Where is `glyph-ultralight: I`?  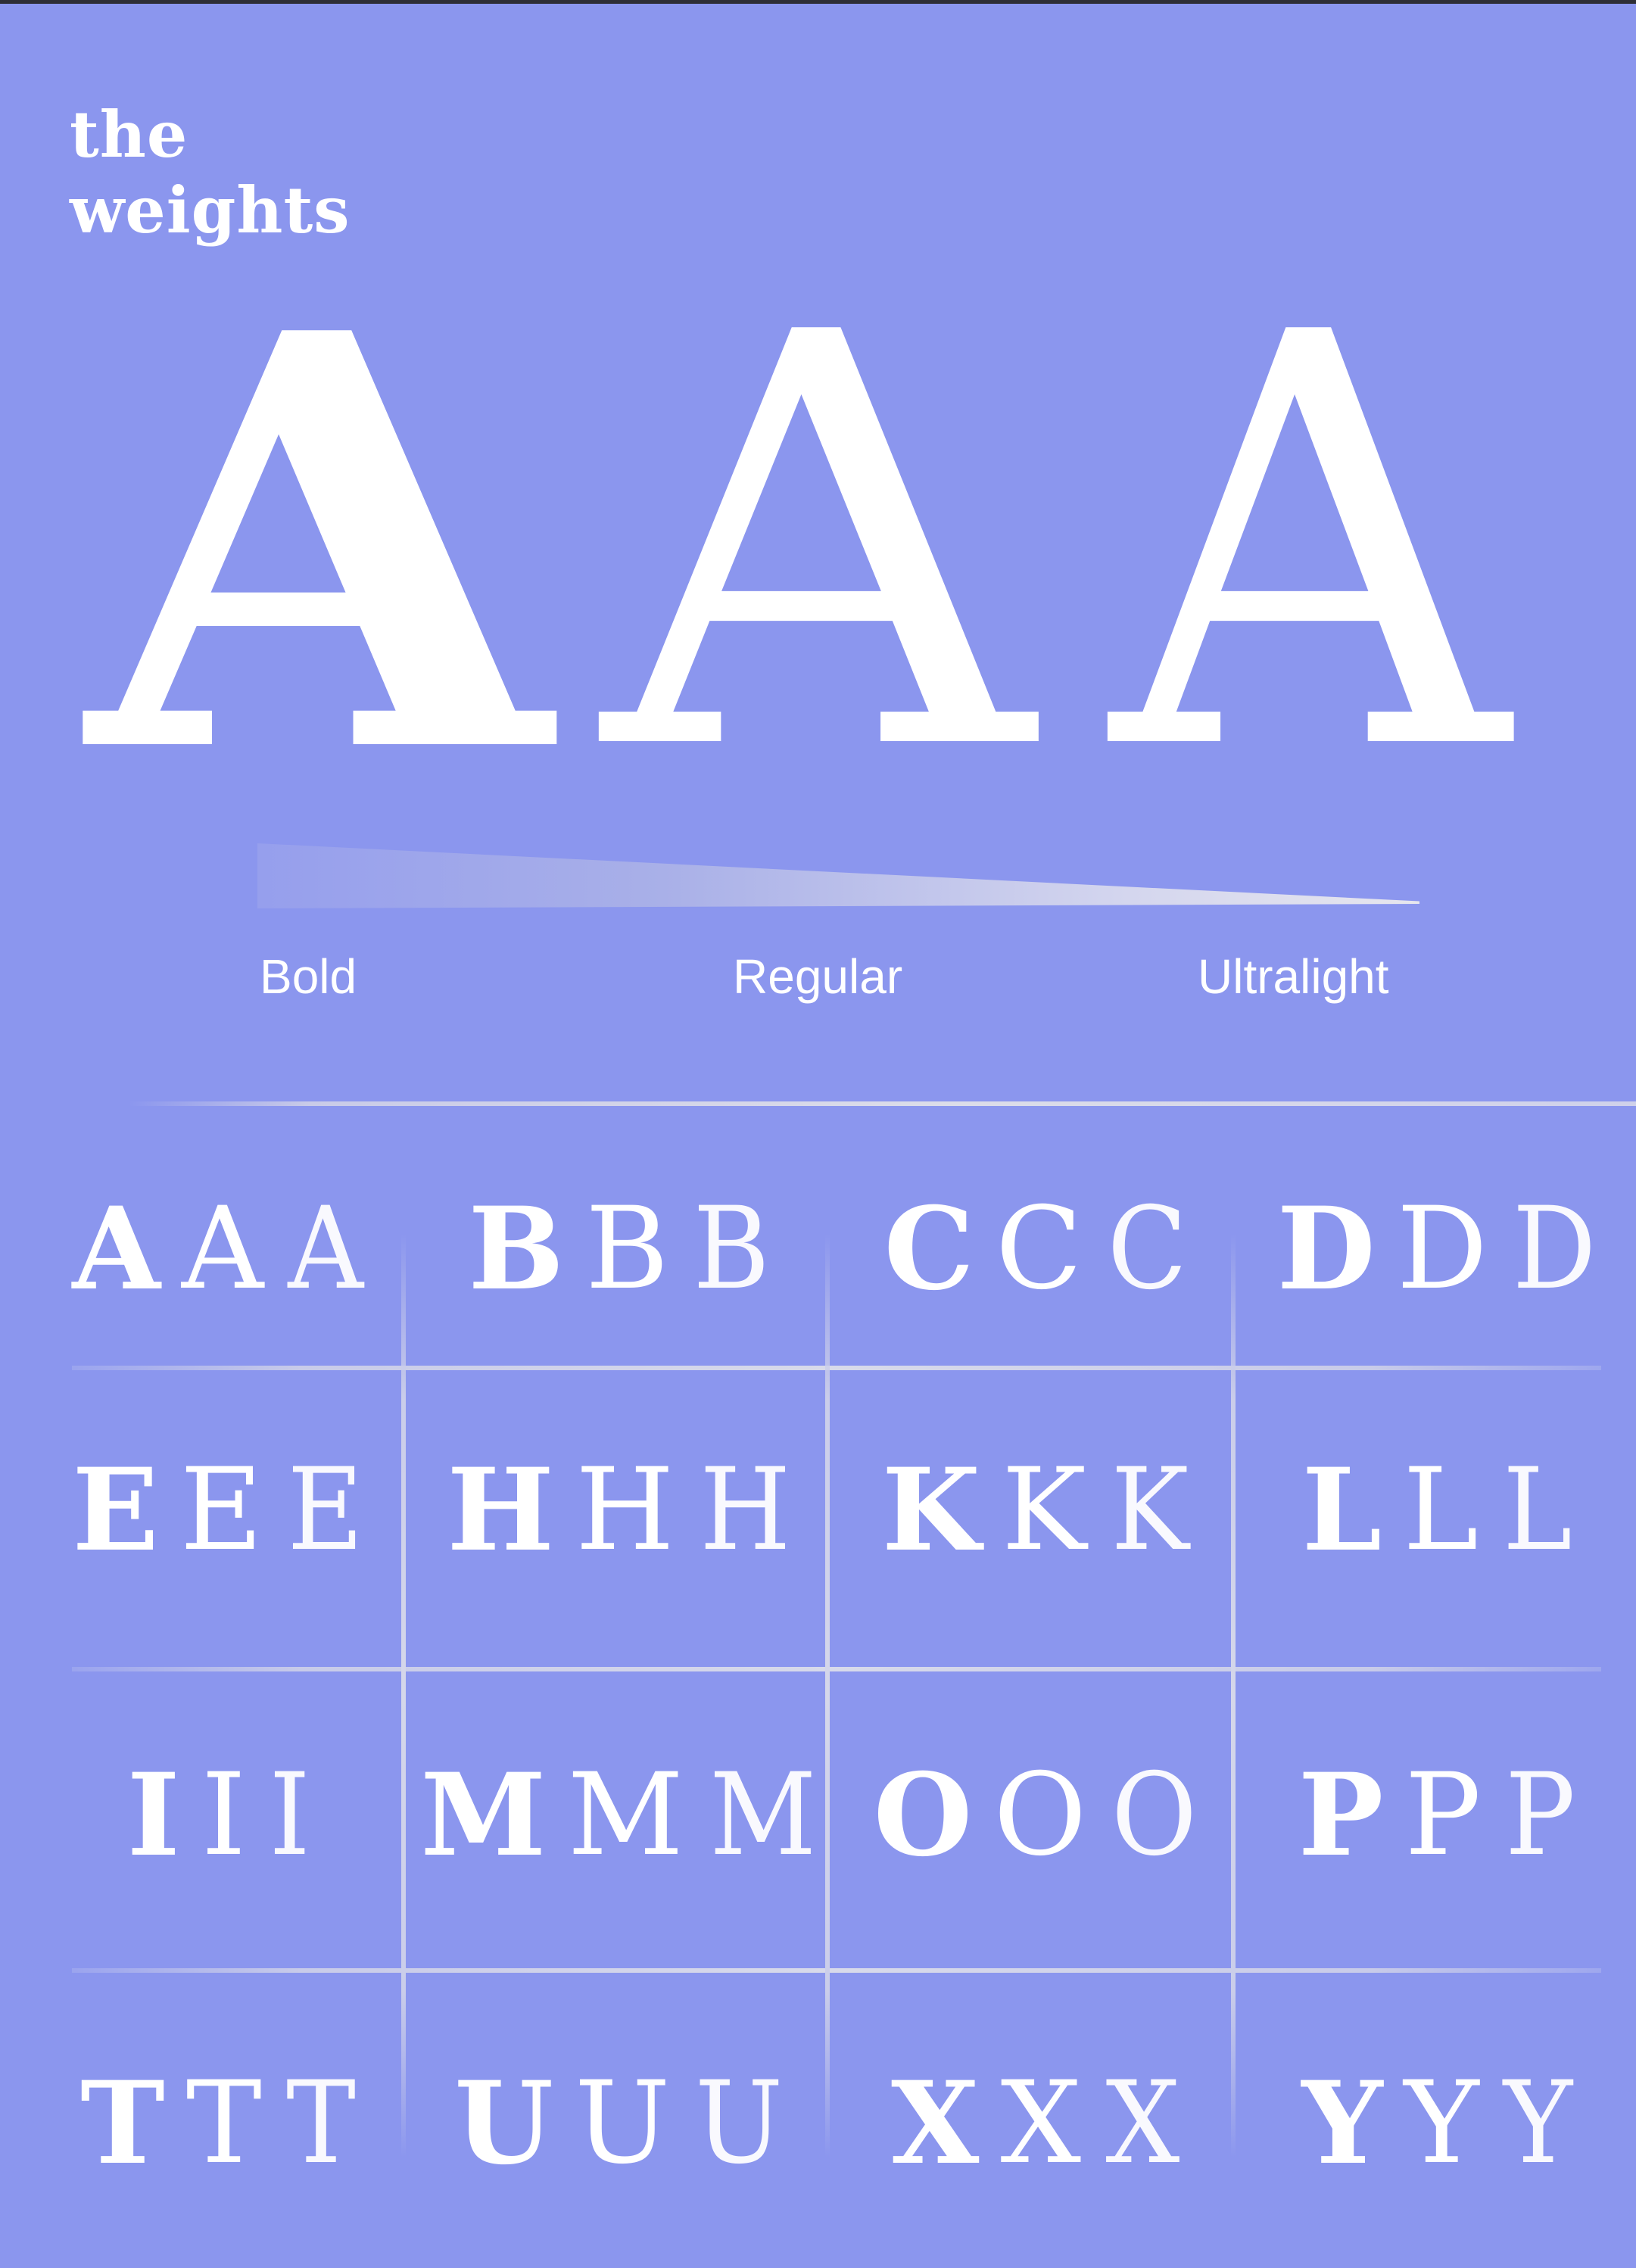
glyph-ultralight: I is located at coordinates (289, 1815).